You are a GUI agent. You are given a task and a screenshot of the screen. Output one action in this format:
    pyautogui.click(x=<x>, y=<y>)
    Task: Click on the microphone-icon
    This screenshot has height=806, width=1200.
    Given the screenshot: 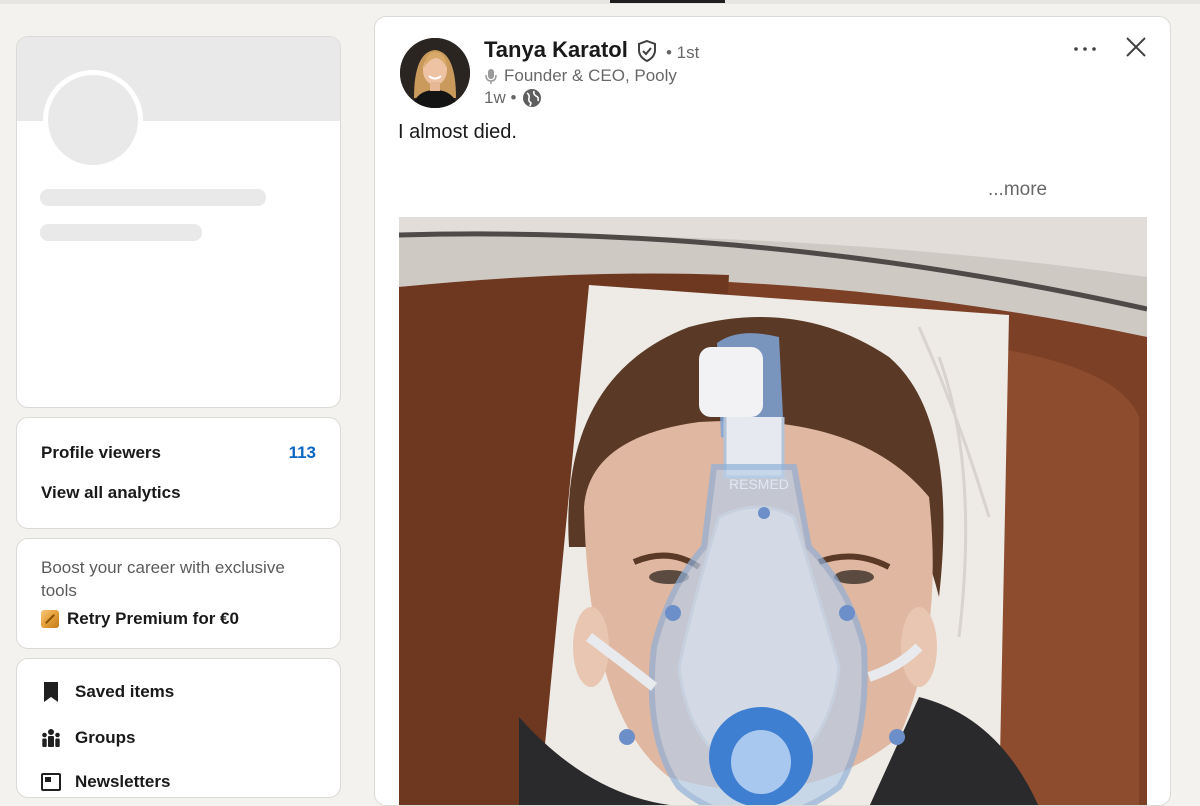 What is the action you would take?
    pyautogui.click(x=491, y=76)
    